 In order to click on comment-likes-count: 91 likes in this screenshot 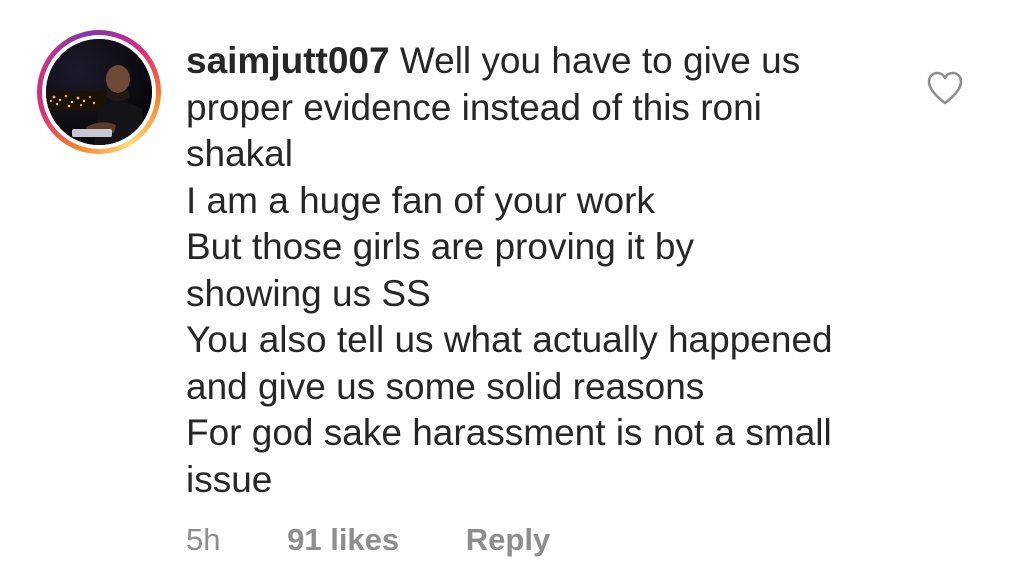, I will do `click(343, 540)`.